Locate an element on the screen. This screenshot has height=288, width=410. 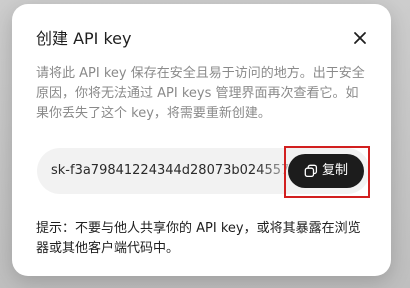
copy-button: 复制 is located at coordinates (326, 171).